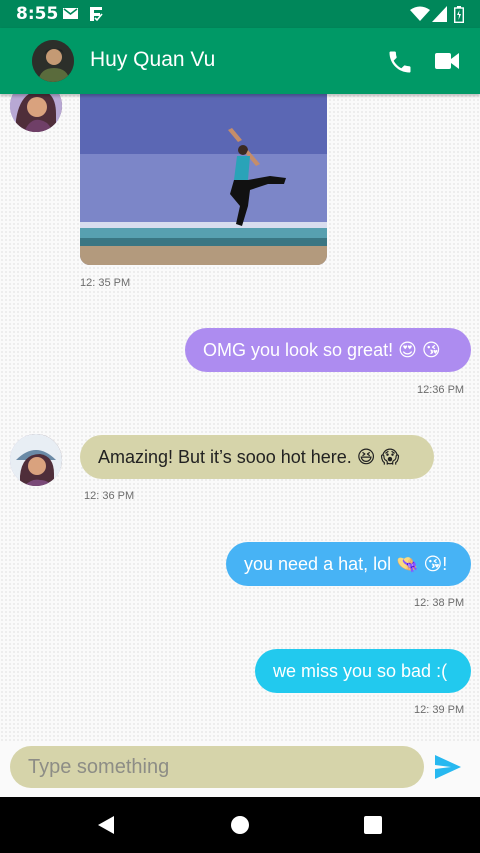 The image size is (480, 853). What do you see at coordinates (439, 14) in the screenshot?
I see `signal-icon` at bounding box center [439, 14].